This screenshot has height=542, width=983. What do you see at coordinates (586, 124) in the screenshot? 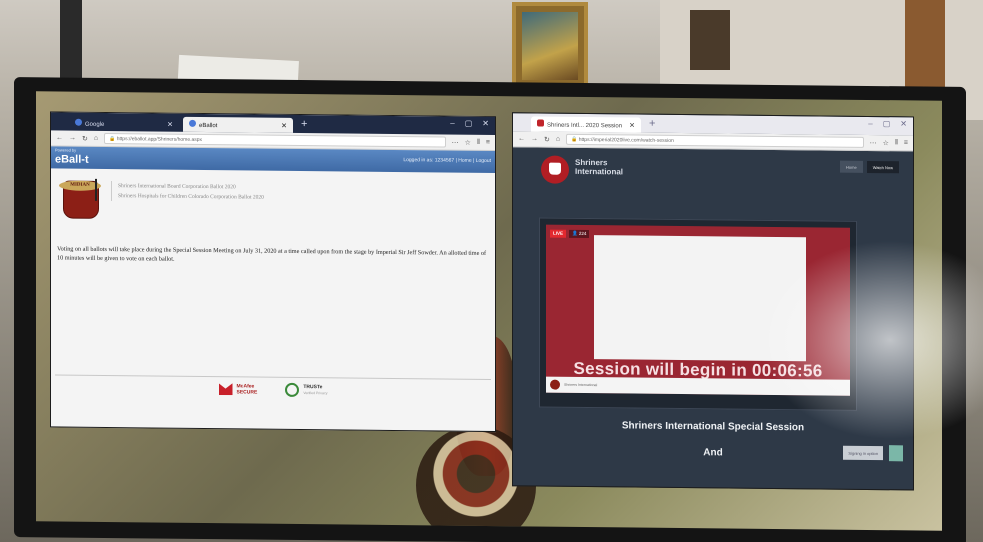
I see `tab-shriners-session: Shriners Intl... 2020 Session ✕` at bounding box center [586, 124].